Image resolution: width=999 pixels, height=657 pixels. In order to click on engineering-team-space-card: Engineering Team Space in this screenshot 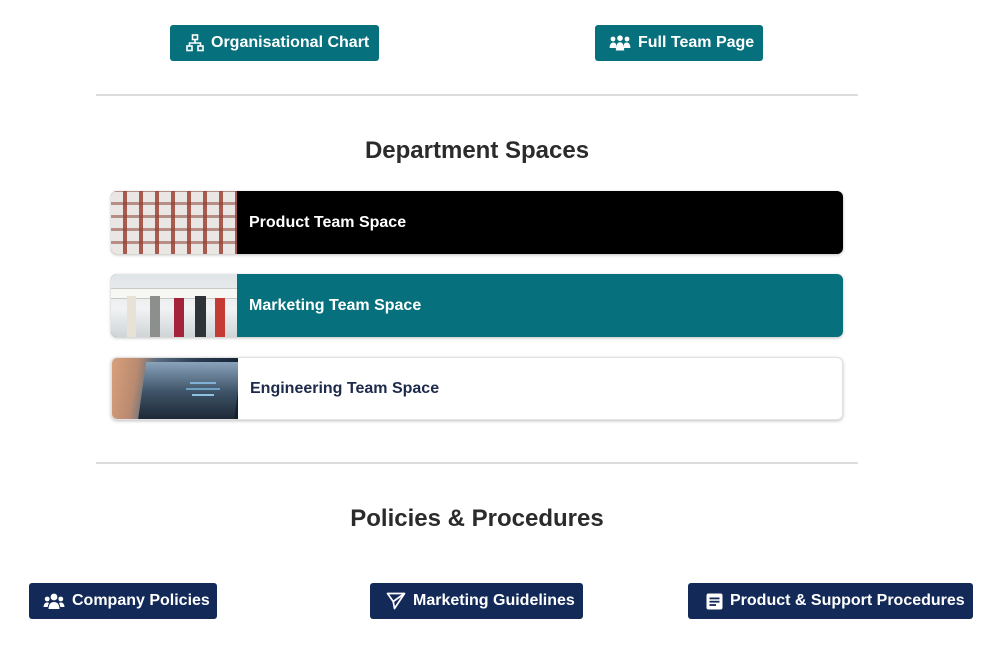, I will do `click(477, 388)`.